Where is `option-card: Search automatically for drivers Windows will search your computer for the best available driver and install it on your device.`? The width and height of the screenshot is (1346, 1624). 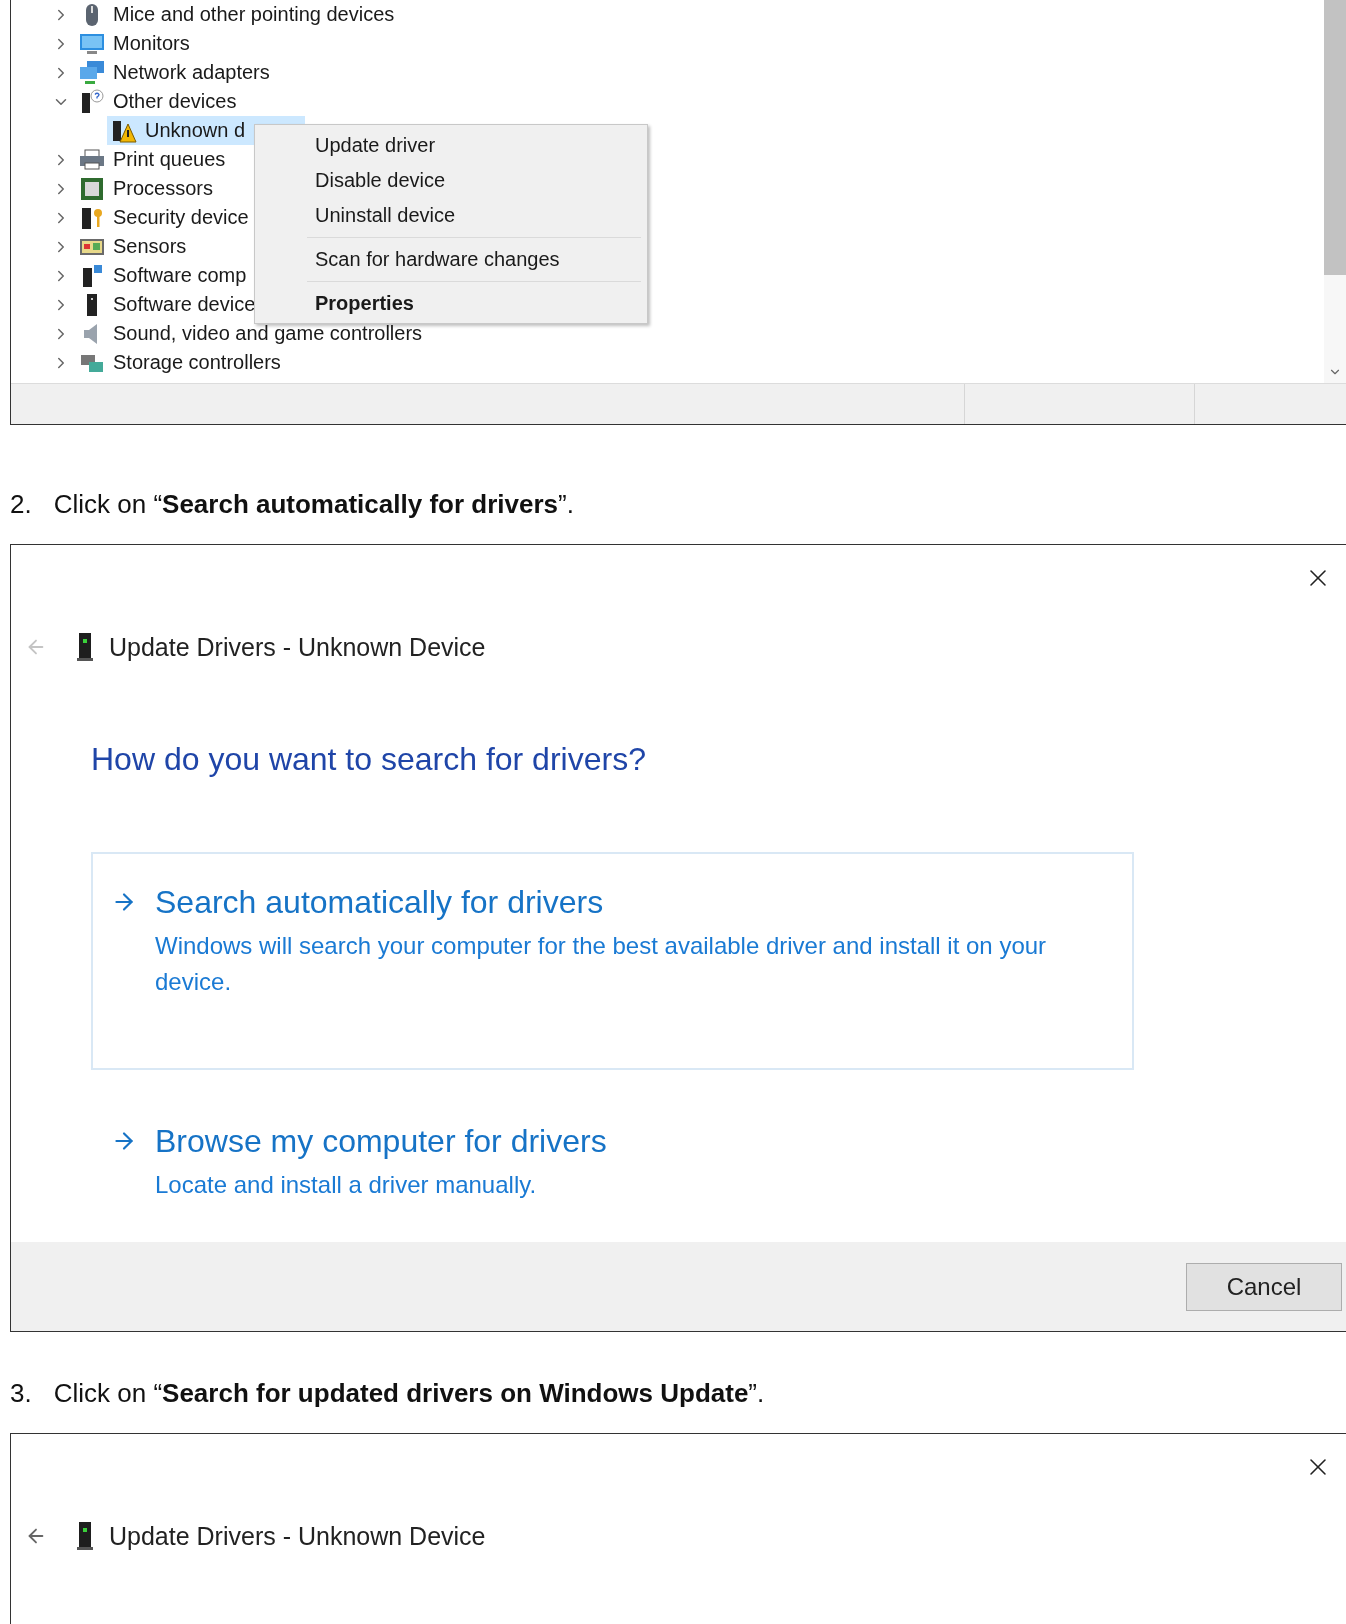
option-card: Search automatically for drivers Windows will search your computer for the best available driver and install it on your device. is located at coordinates (612, 961).